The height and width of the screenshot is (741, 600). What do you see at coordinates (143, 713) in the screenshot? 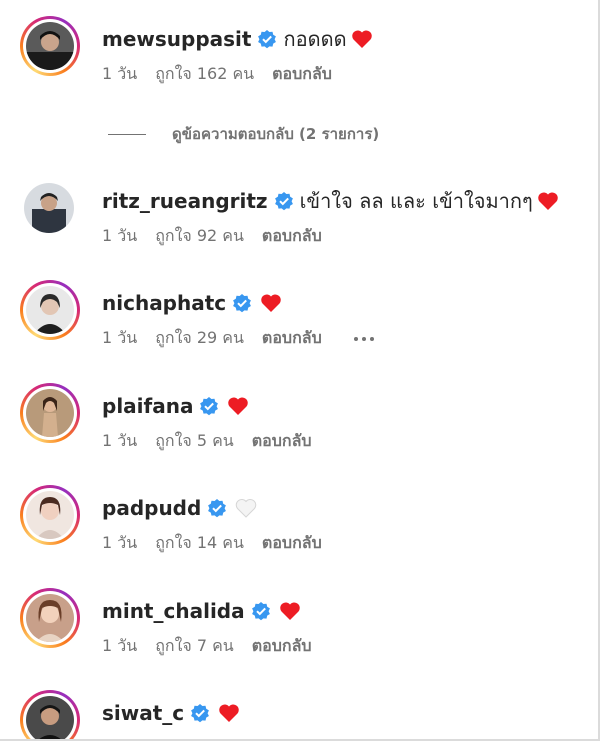
I see `comment-username: siwat_c` at bounding box center [143, 713].